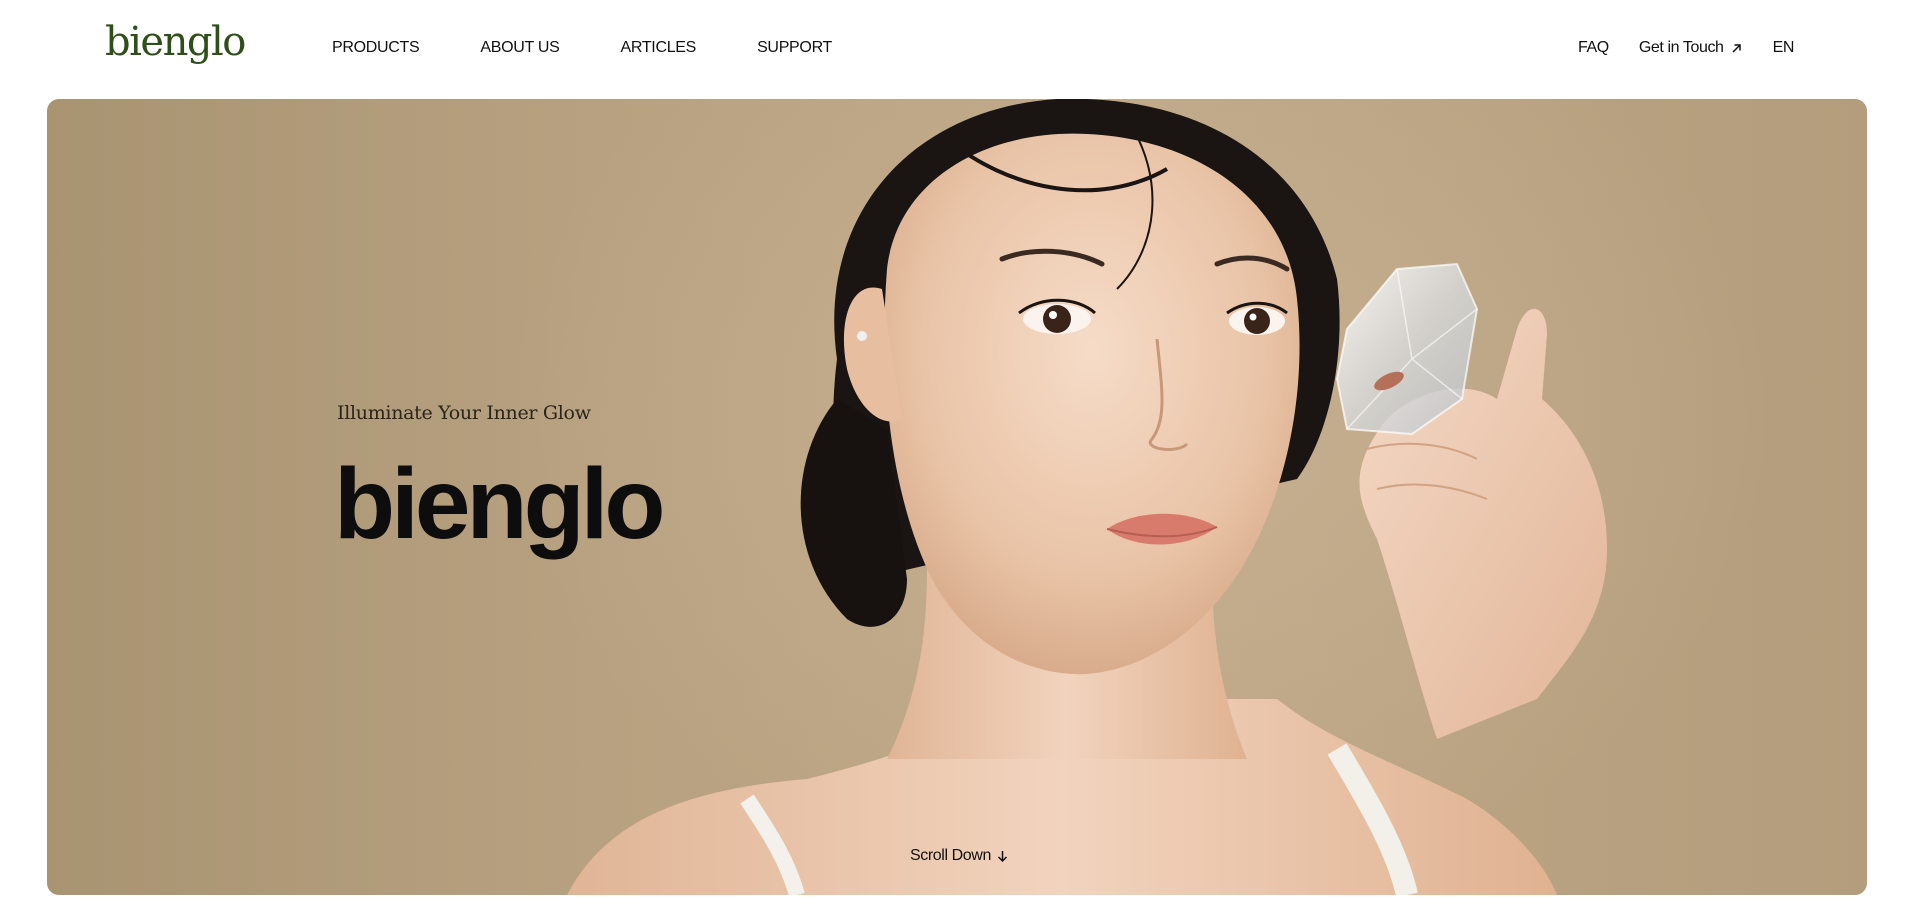  What do you see at coordinates (794, 48) in the screenshot?
I see `nav-item-support: SUPPORT` at bounding box center [794, 48].